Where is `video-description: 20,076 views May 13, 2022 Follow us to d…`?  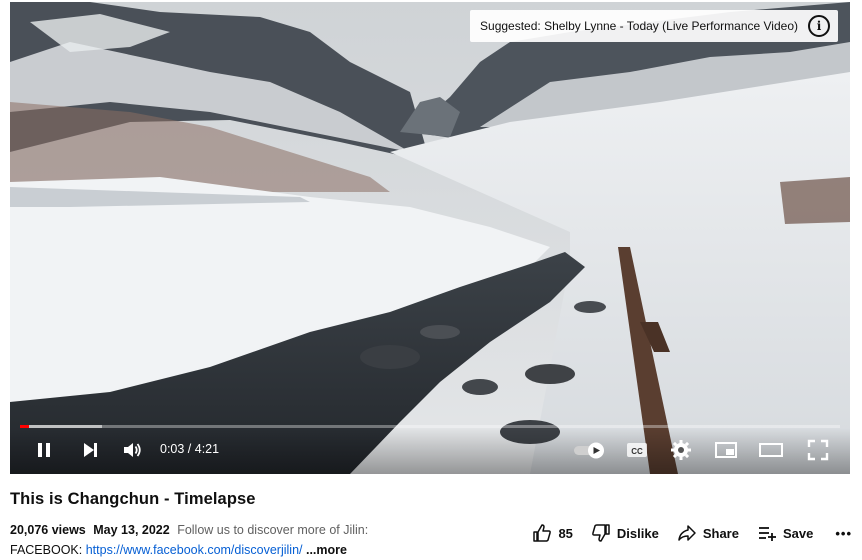
video-description: 20,076 views May 13, 2022 Follow us to d… is located at coordinates (260, 540).